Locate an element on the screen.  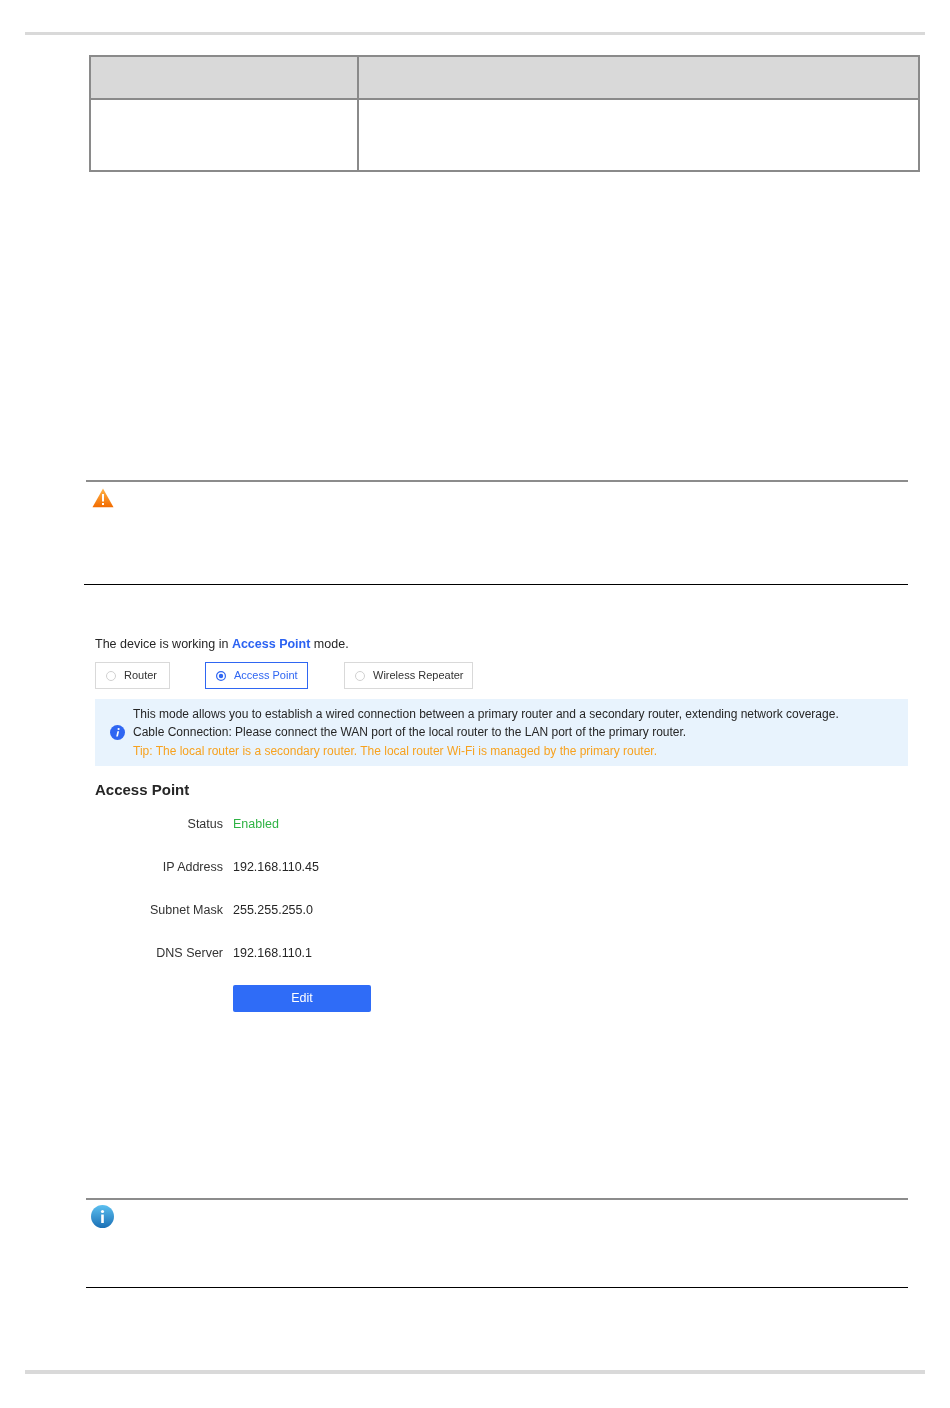
field-value: 192.168.110.1 is located at coordinates (272, 954).